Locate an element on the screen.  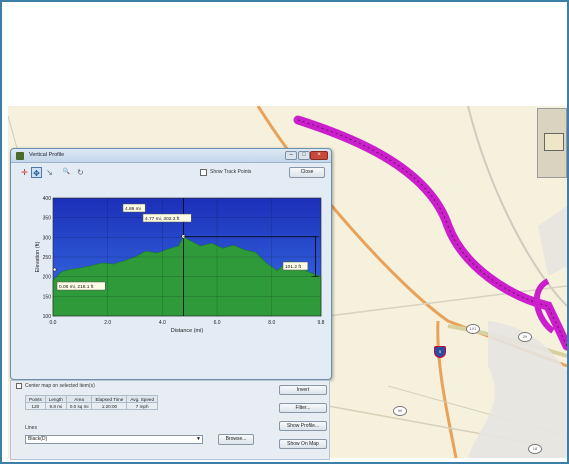
zoom-out-tool-icon: ↻ is located at coordinates (80, 172).